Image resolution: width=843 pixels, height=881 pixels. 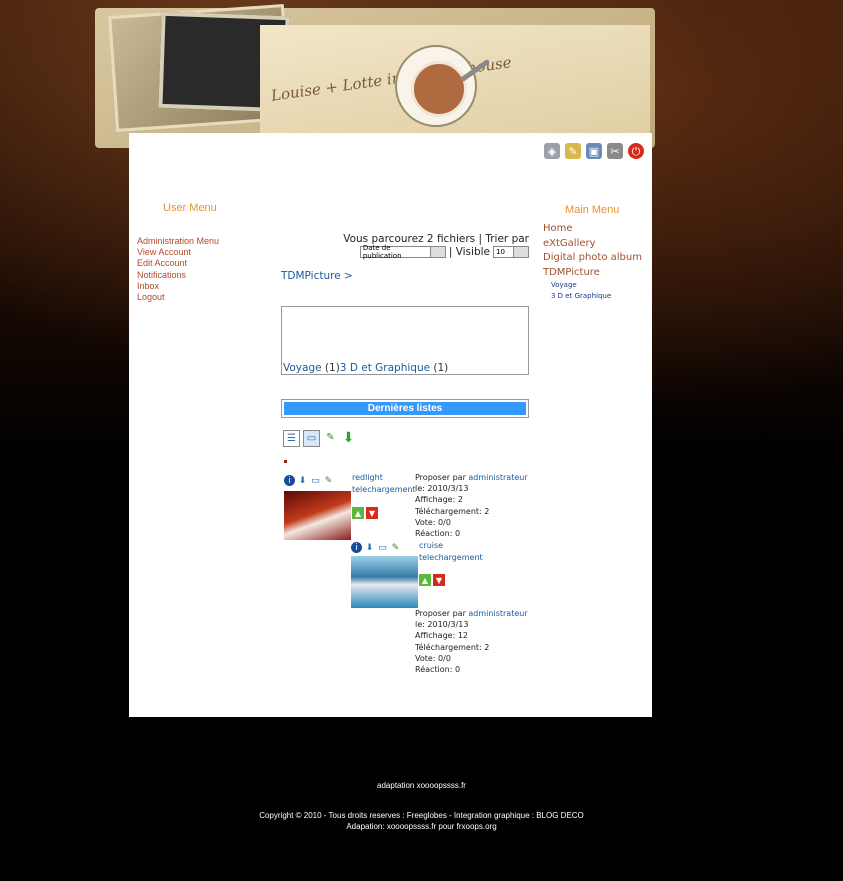 What do you see at coordinates (302, 368) in the screenshot?
I see `category-link-voyage: Voyage` at bounding box center [302, 368].